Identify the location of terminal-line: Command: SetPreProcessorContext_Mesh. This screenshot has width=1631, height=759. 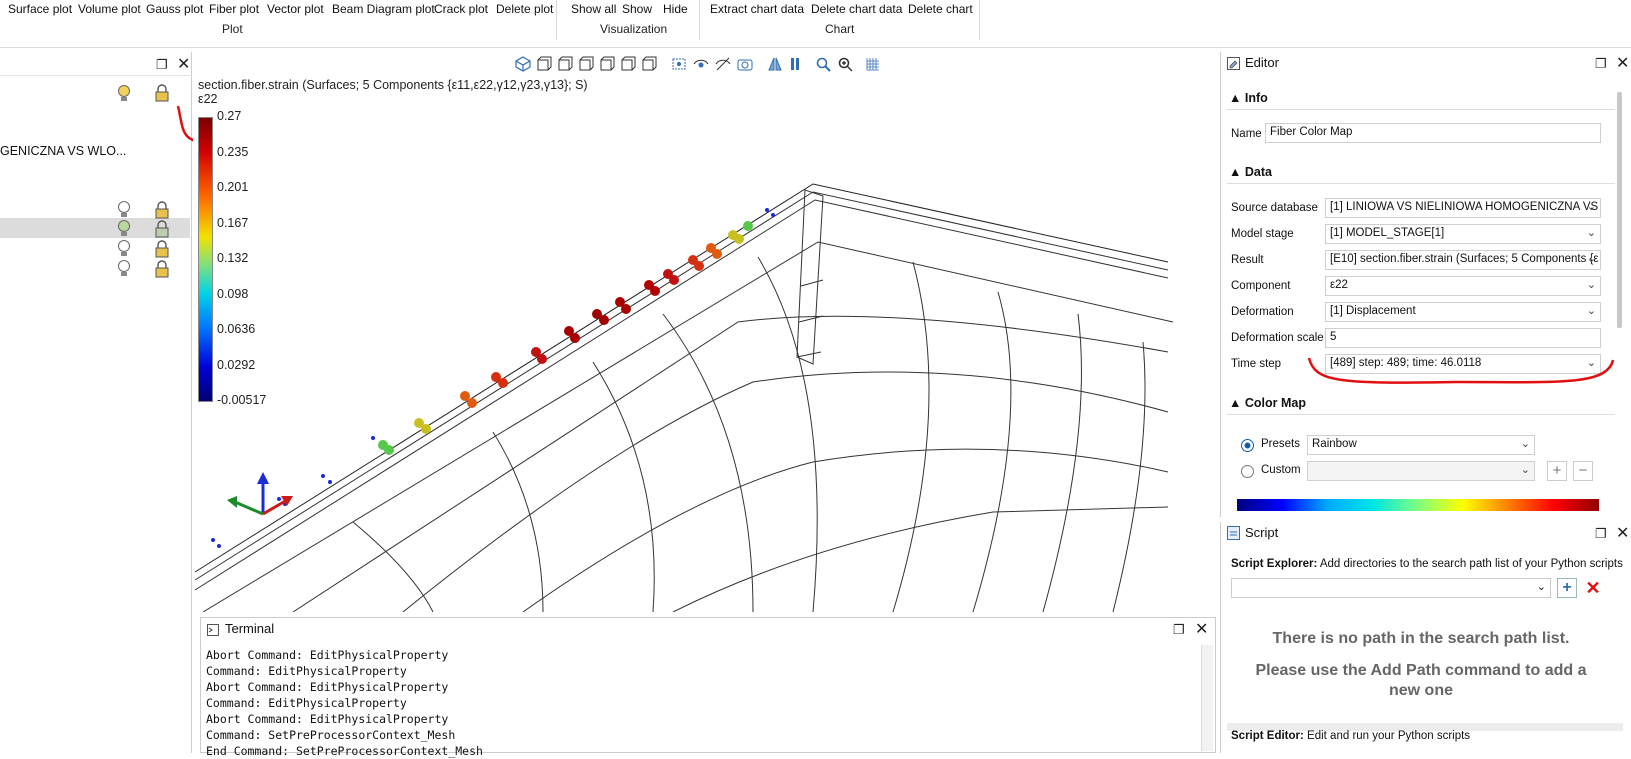
(331, 735).